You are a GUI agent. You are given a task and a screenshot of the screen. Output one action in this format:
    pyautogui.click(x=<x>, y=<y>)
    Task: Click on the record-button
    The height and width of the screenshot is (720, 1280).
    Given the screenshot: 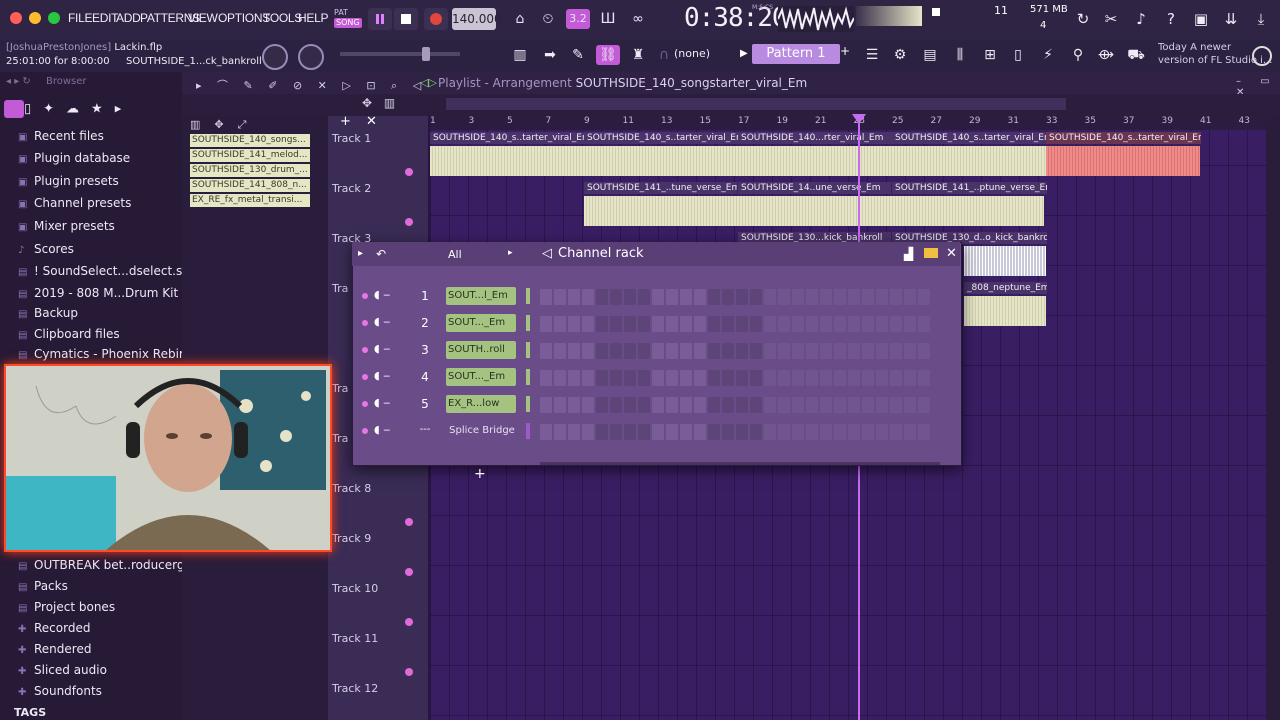 What is the action you would take?
    pyautogui.click(x=436, y=19)
    